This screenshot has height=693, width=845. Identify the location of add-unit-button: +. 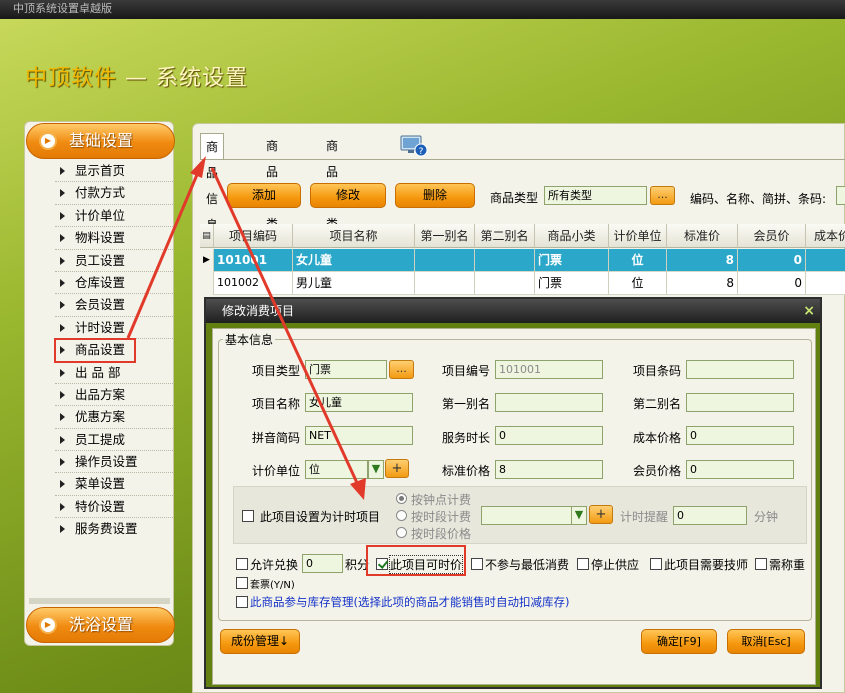
(397, 468).